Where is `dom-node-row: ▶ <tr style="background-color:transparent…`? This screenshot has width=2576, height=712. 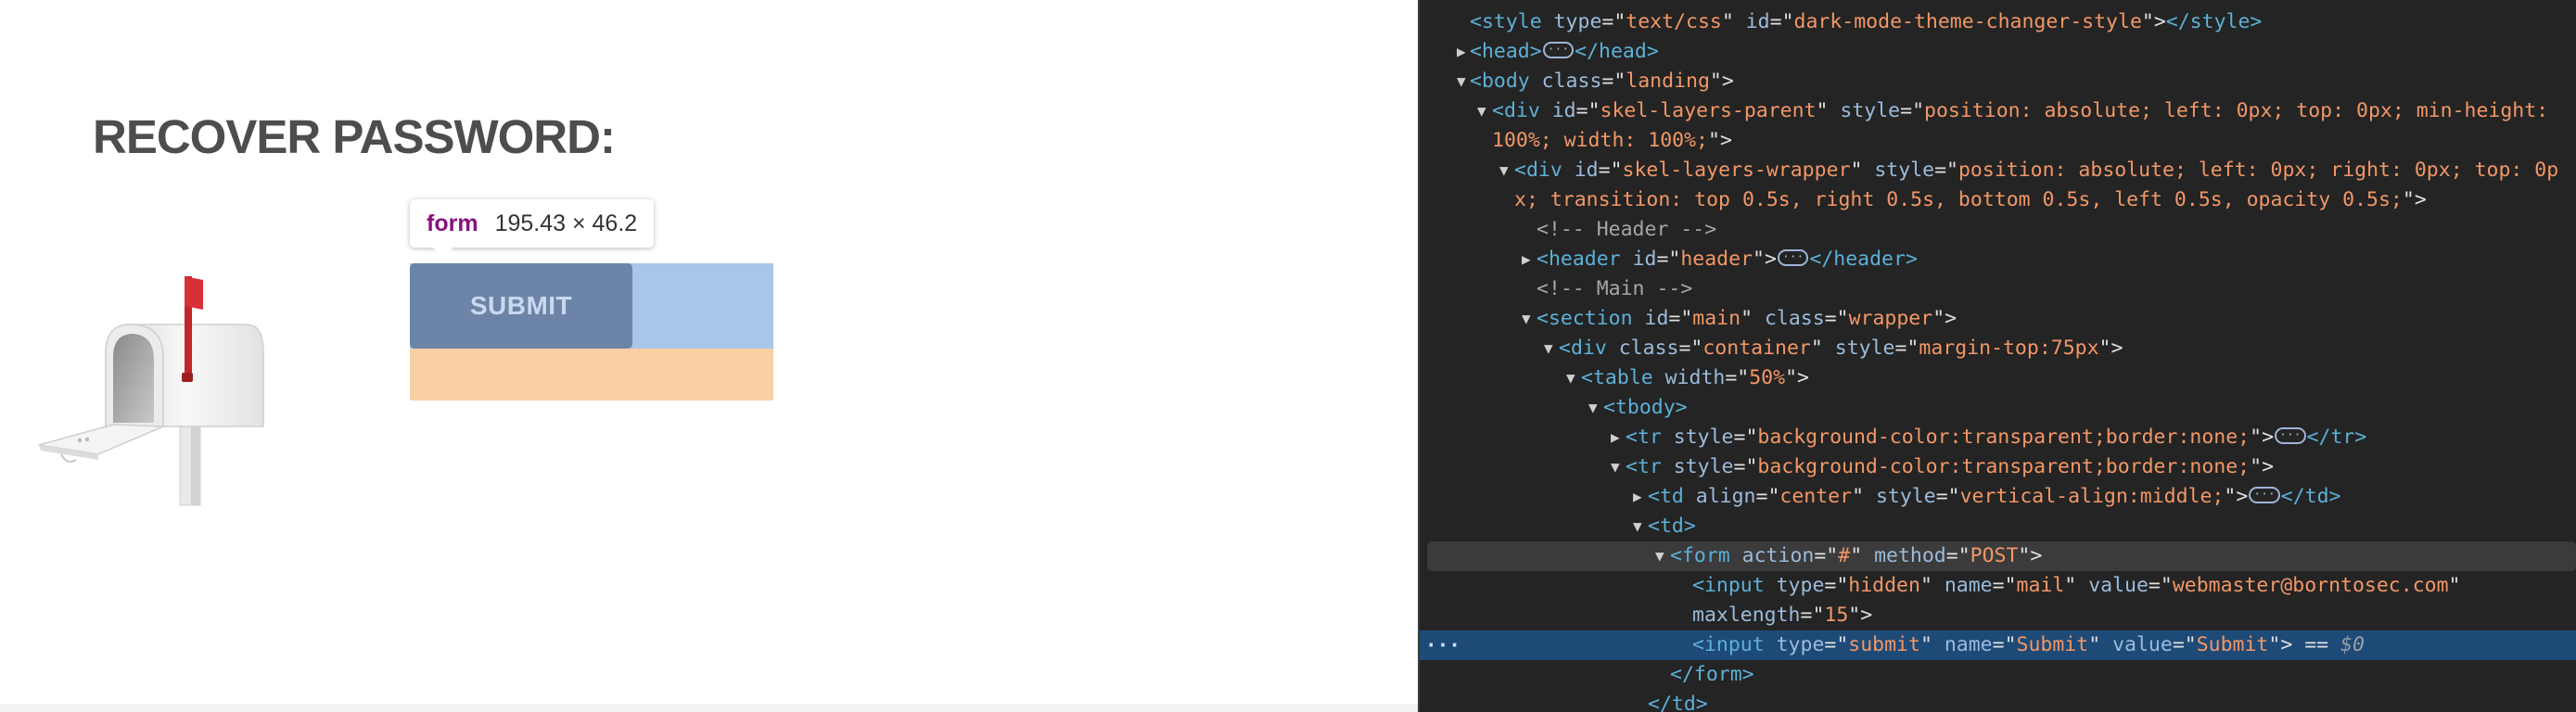 dom-node-row: ▶ <tr style="background-color:transparent… is located at coordinates (1998, 437).